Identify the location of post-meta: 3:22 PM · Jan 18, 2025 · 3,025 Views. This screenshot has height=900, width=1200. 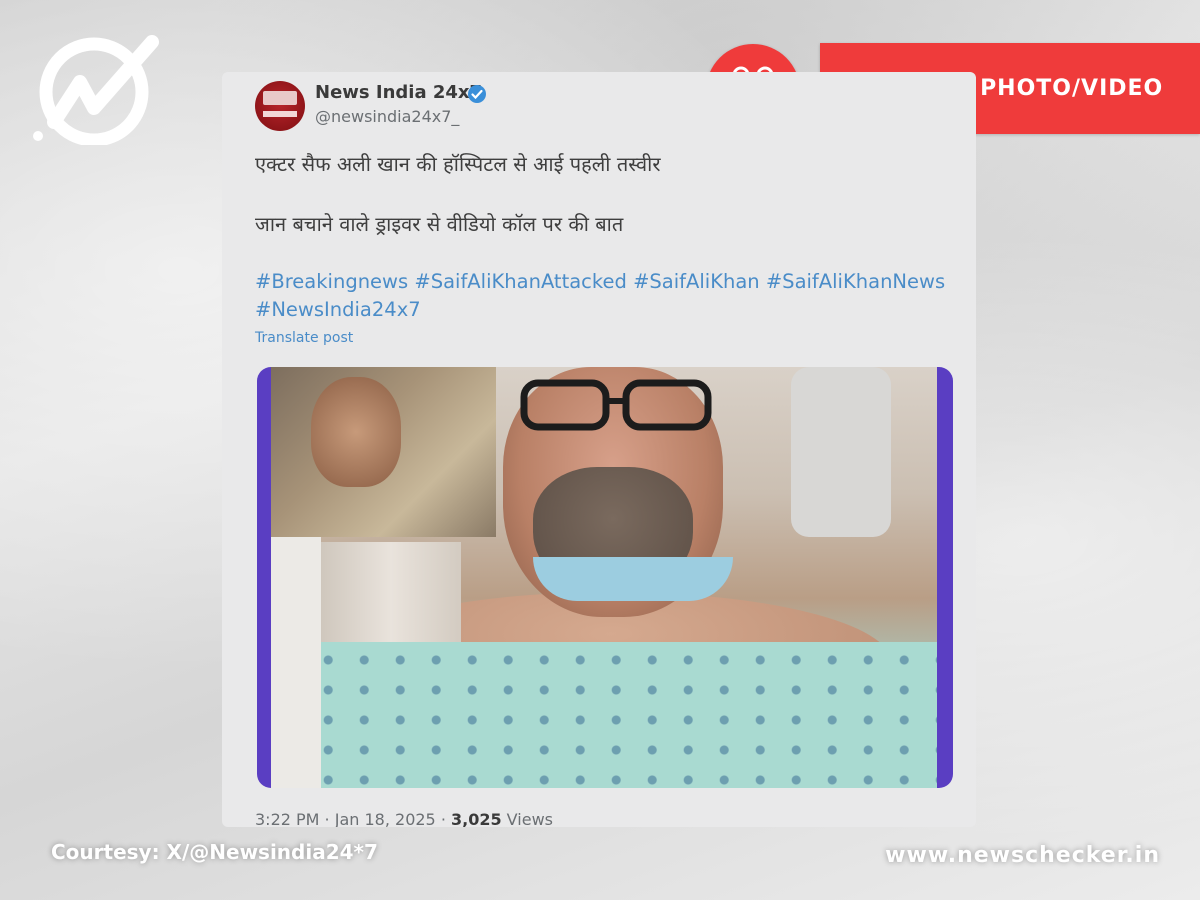
(404, 818).